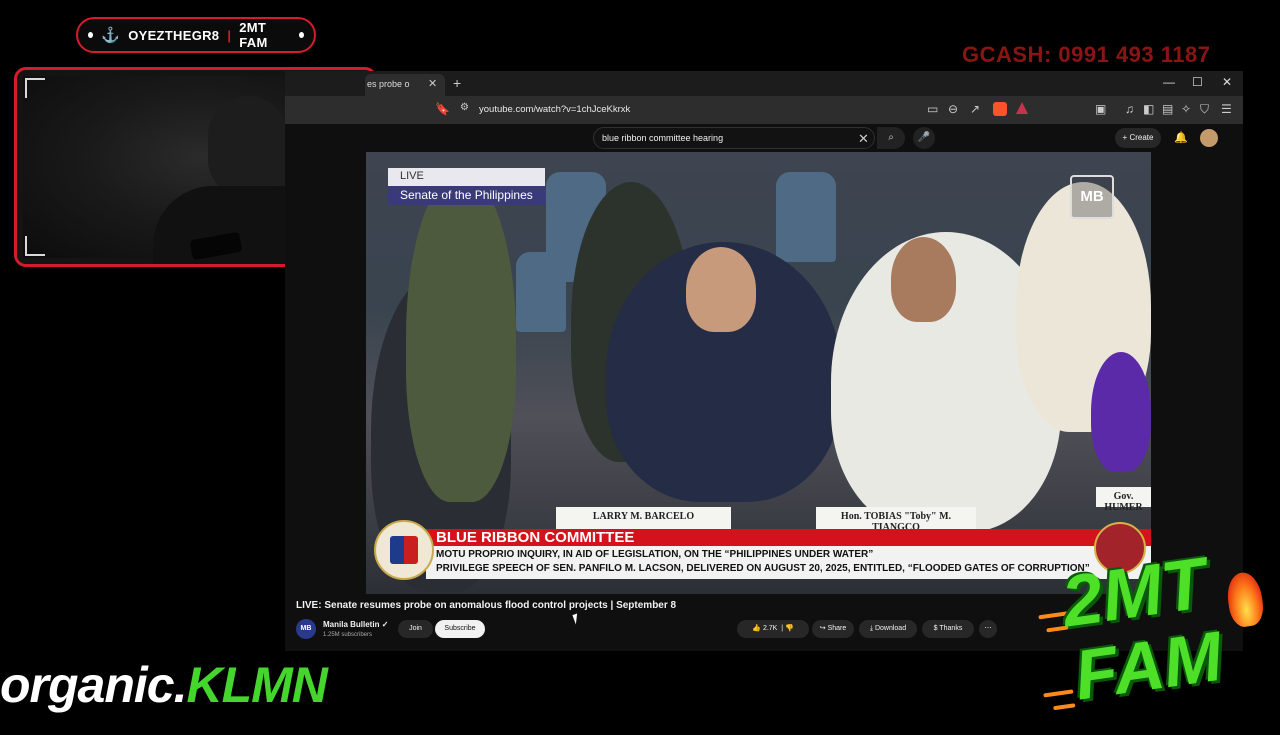 The height and width of the screenshot is (735, 1280). What do you see at coordinates (464, 107) in the screenshot?
I see `site-settings-icon: ⚙` at bounding box center [464, 107].